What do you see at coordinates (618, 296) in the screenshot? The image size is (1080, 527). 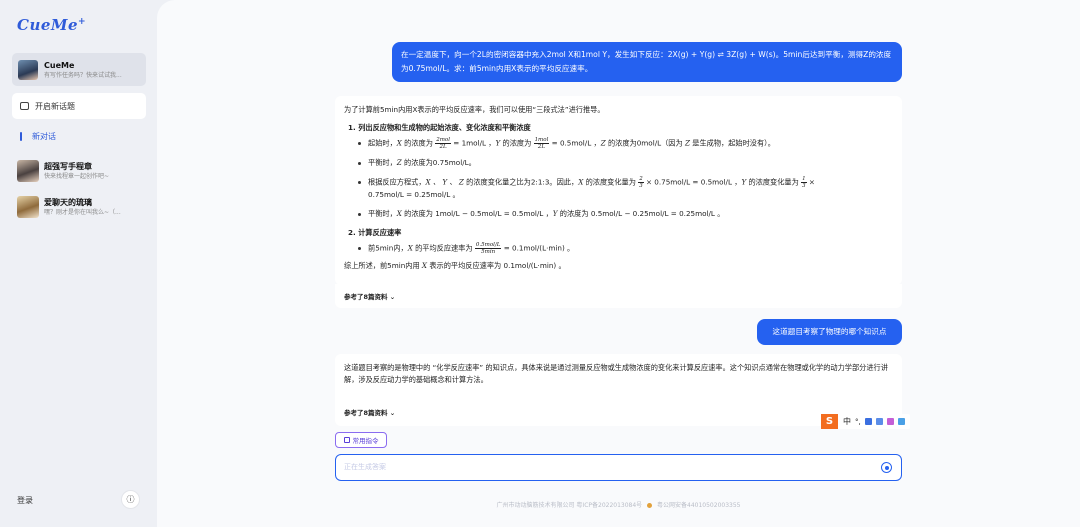 I see `answer-1-footer` at bounding box center [618, 296].